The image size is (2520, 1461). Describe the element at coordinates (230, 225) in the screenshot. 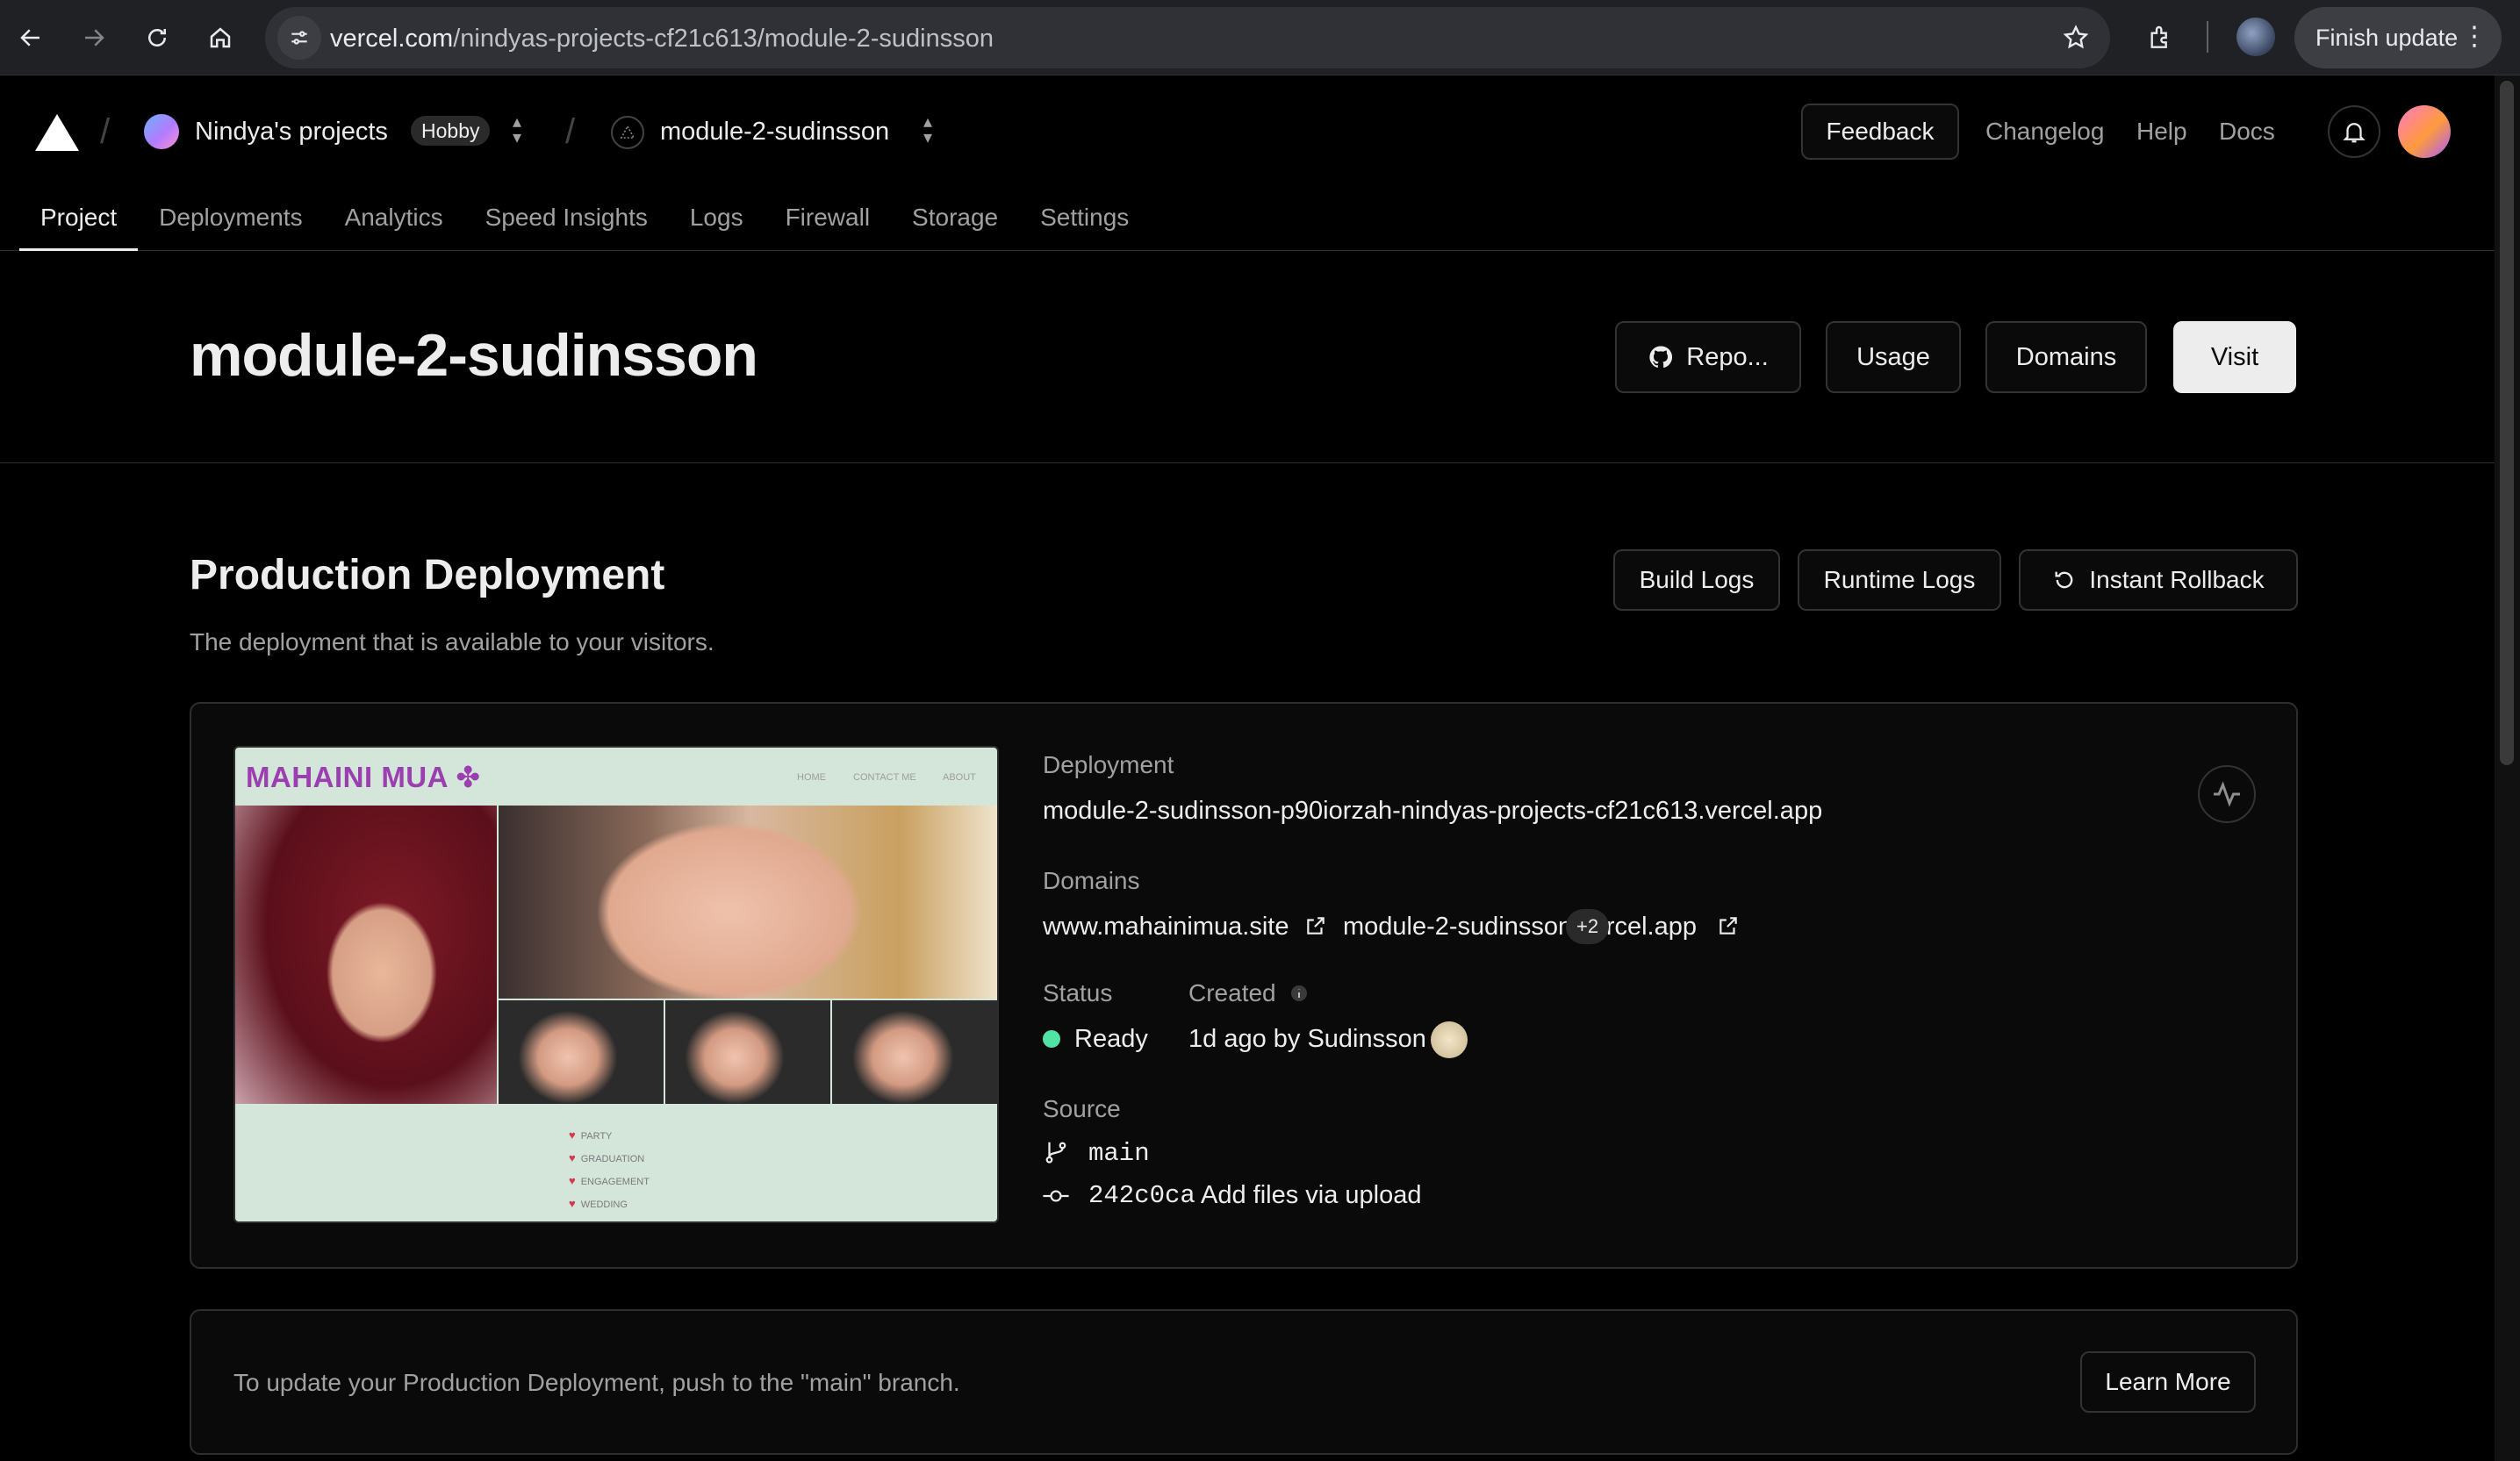

I see `tab-deployments: Deployments` at that location.